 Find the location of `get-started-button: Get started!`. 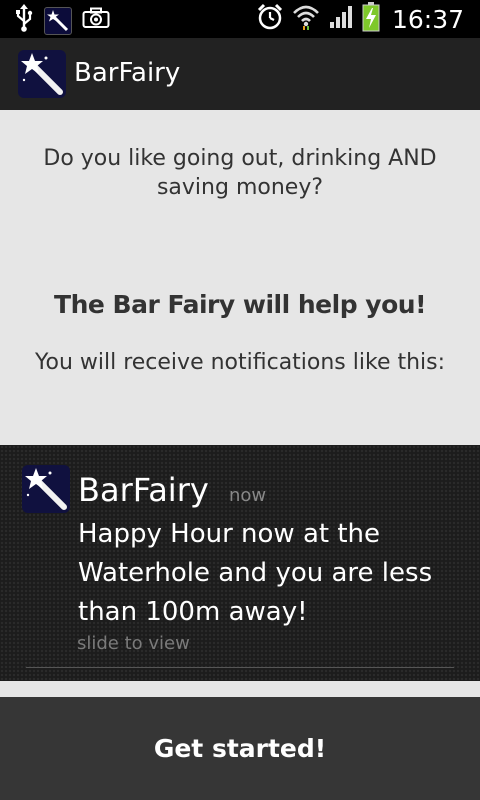

get-started-button: Get started! is located at coordinates (240, 748).